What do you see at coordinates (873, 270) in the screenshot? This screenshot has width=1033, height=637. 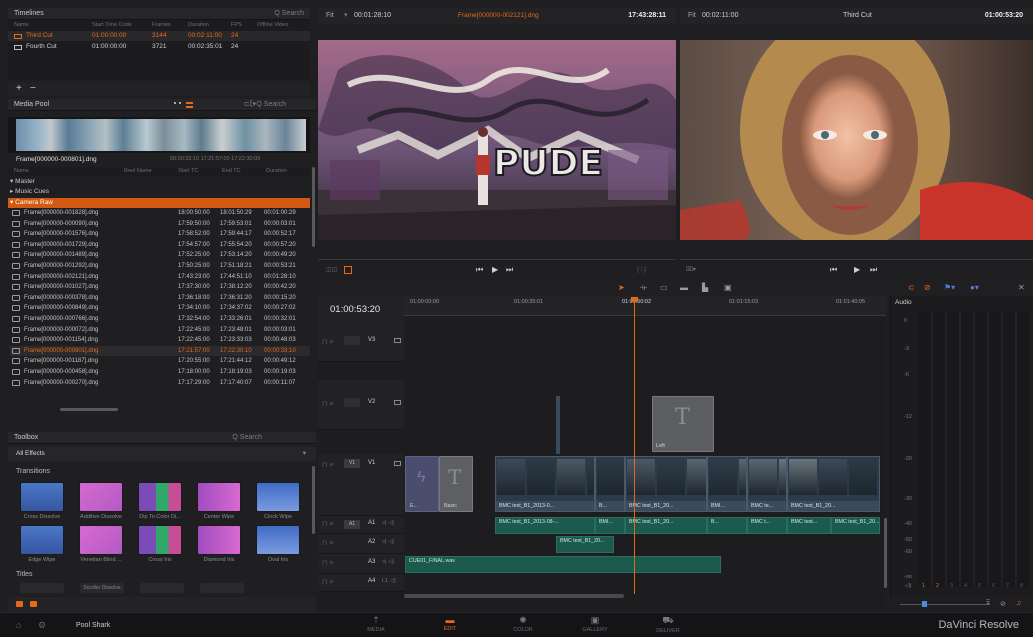 I see `next-edit-icon: ⏭` at bounding box center [873, 270].